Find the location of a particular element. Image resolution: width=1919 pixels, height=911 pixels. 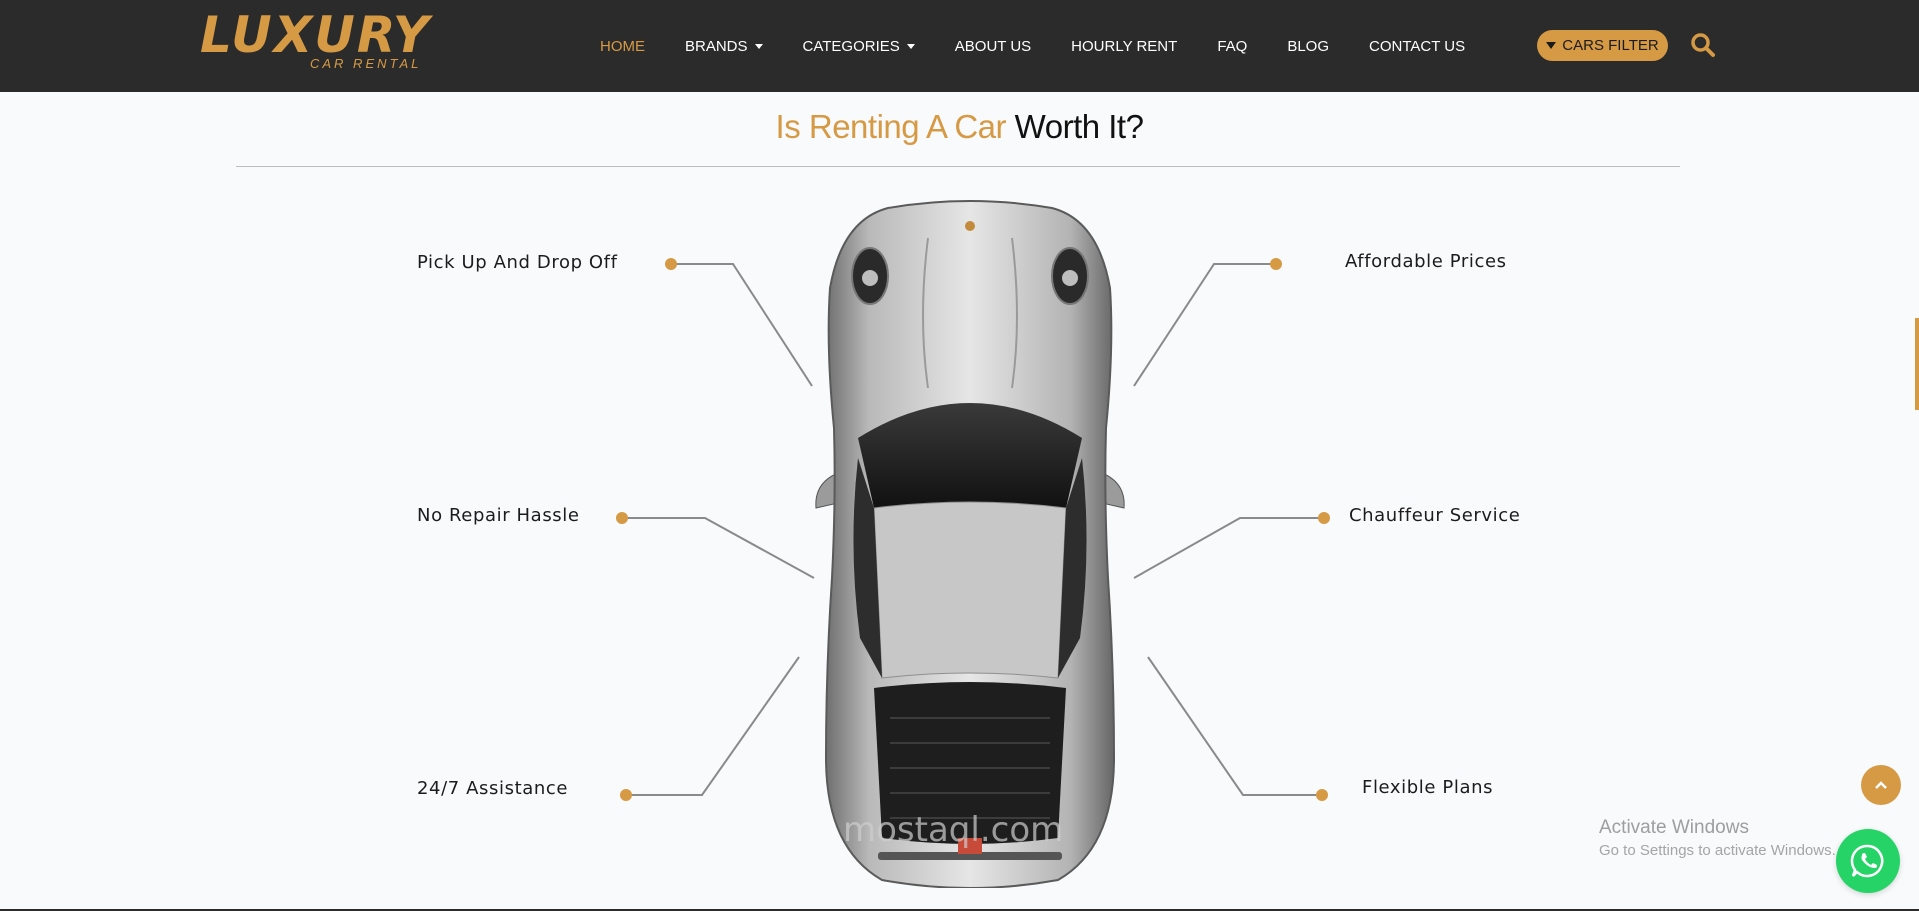

scroll-to-top-button is located at coordinates (1881, 785).